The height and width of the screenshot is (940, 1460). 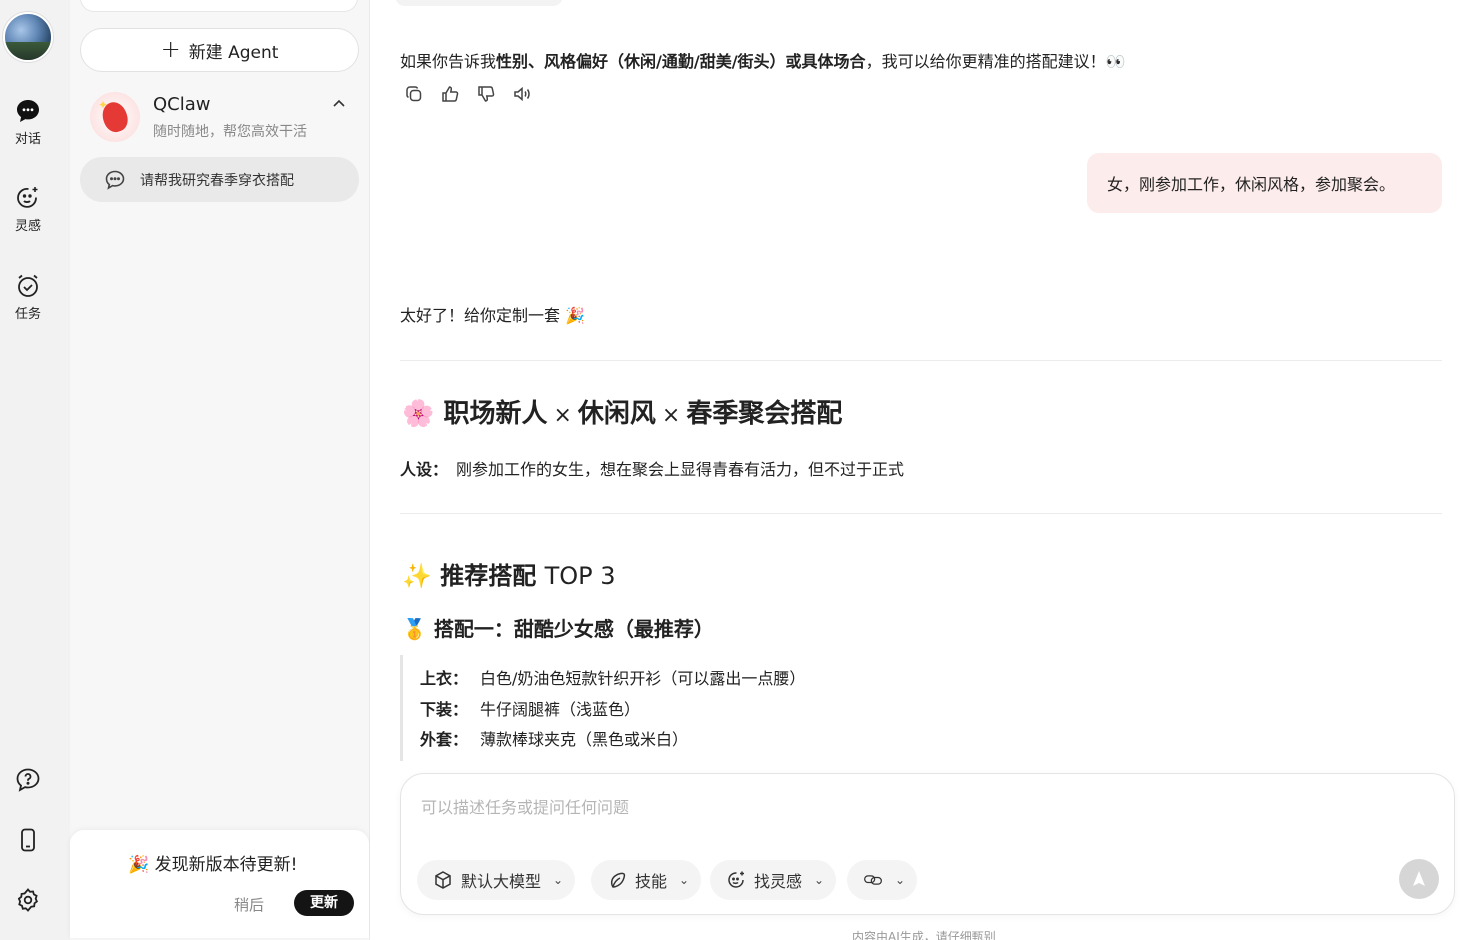 I want to click on new-agent-label: 新建 Agent, so click(x=233, y=52).